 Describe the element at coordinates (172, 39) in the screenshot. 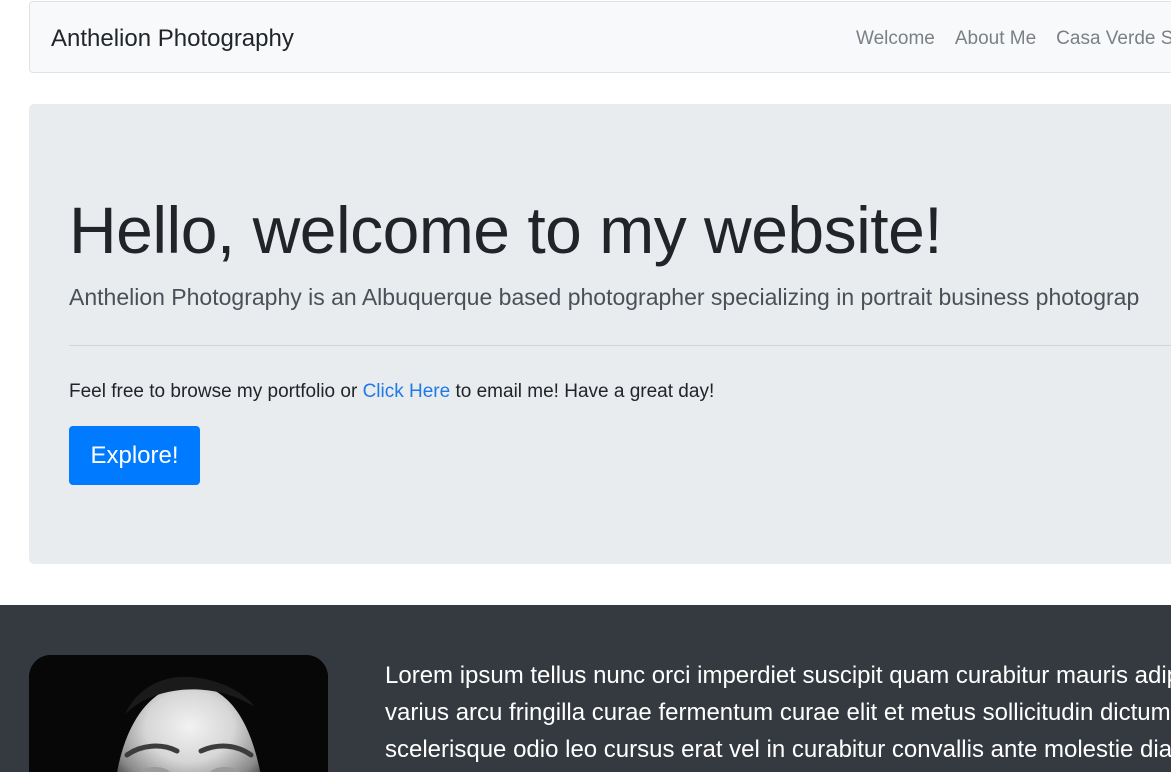

I see `navbar-brand: Anthelion Photography` at that location.